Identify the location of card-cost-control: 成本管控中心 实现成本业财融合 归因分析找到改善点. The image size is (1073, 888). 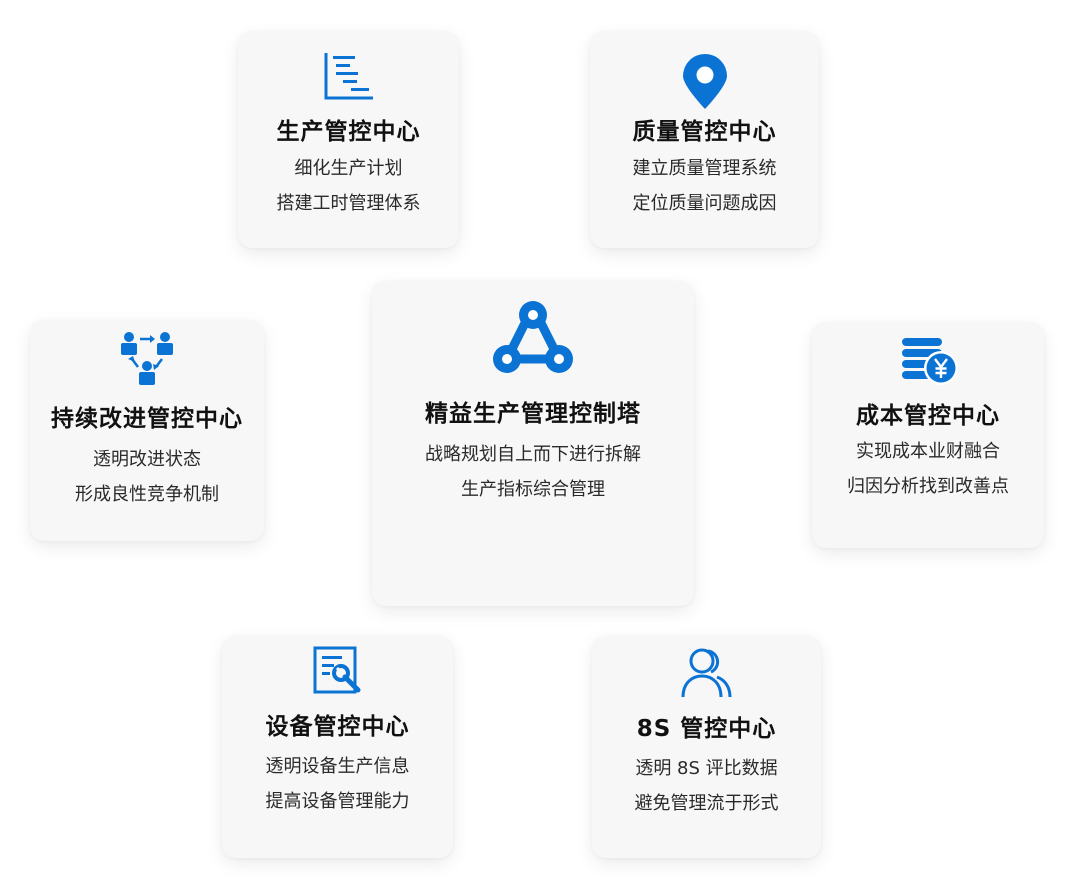
(928, 435).